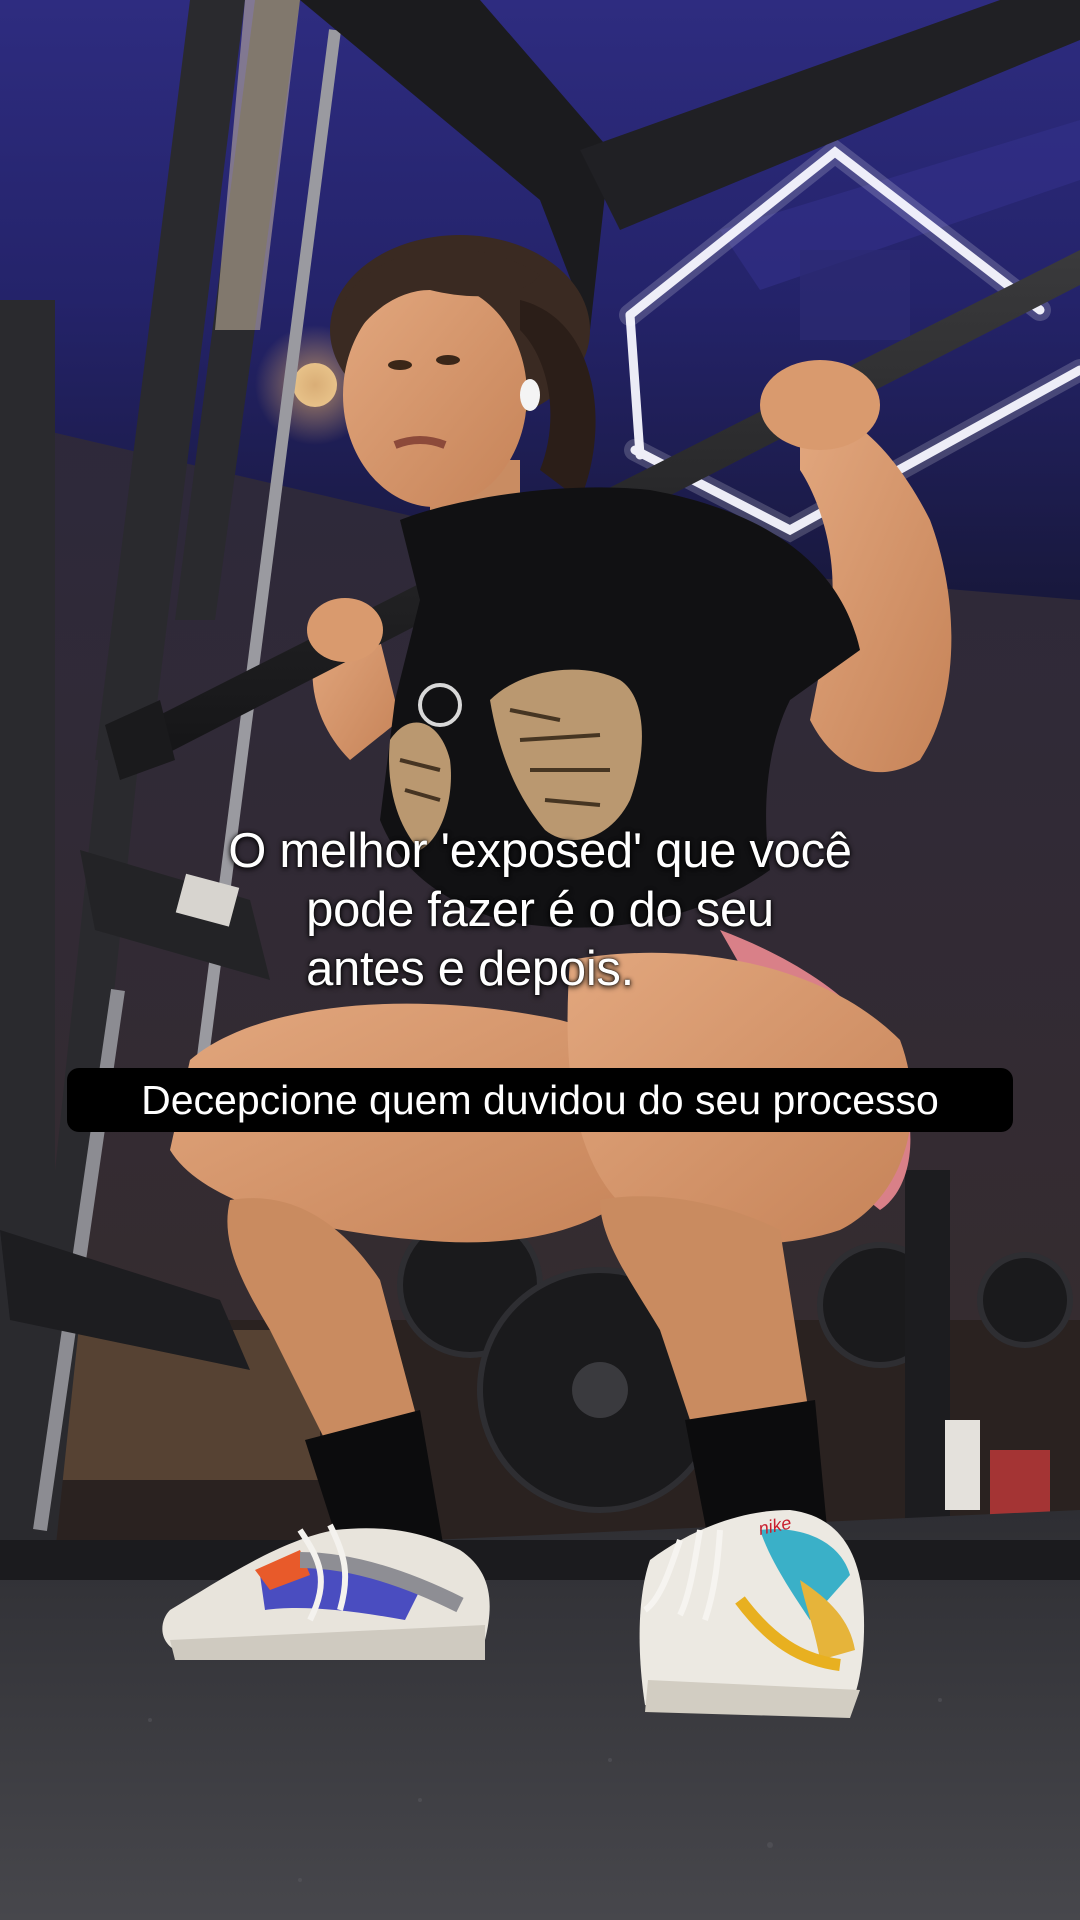 The width and height of the screenshot is (1080, 1920). What do you see at coordinates (540, 851) in the screenshot?
I see `main-caption-line-1: O melhor 'exposed' que você` at bounding box center [540, 851].